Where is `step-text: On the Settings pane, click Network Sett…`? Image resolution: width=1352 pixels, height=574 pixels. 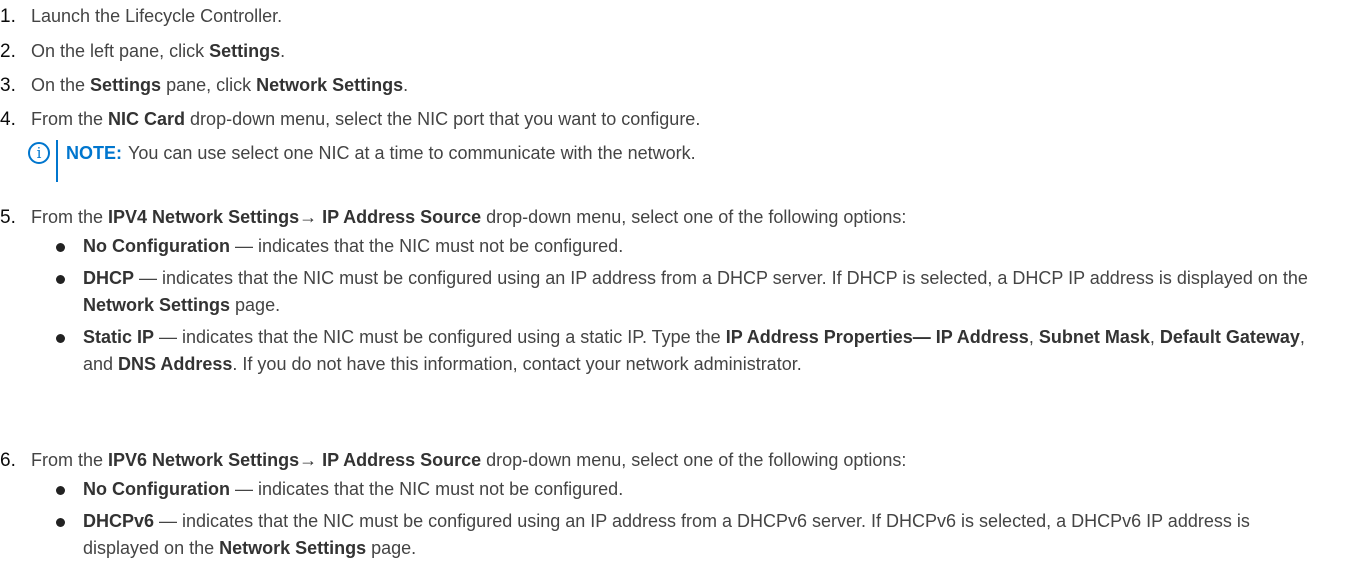 step-text: On the Settings pane, click Network Sett… is located at coordinates (220, 85).